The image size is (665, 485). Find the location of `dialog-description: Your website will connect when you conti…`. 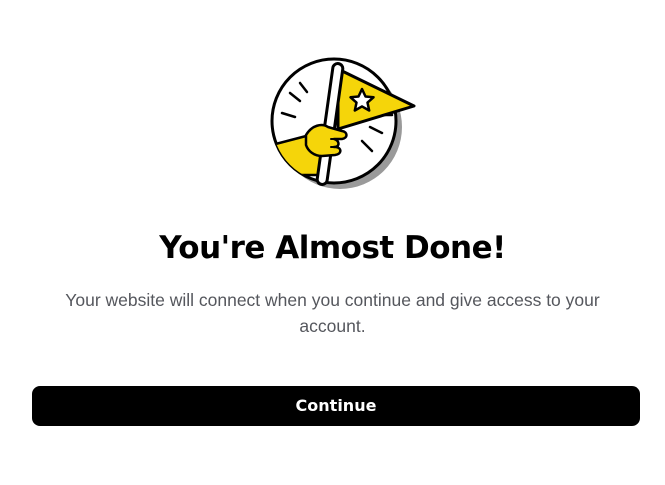

dialog-description: Your website will connect when you conti… is located at coordinates (332, 313).